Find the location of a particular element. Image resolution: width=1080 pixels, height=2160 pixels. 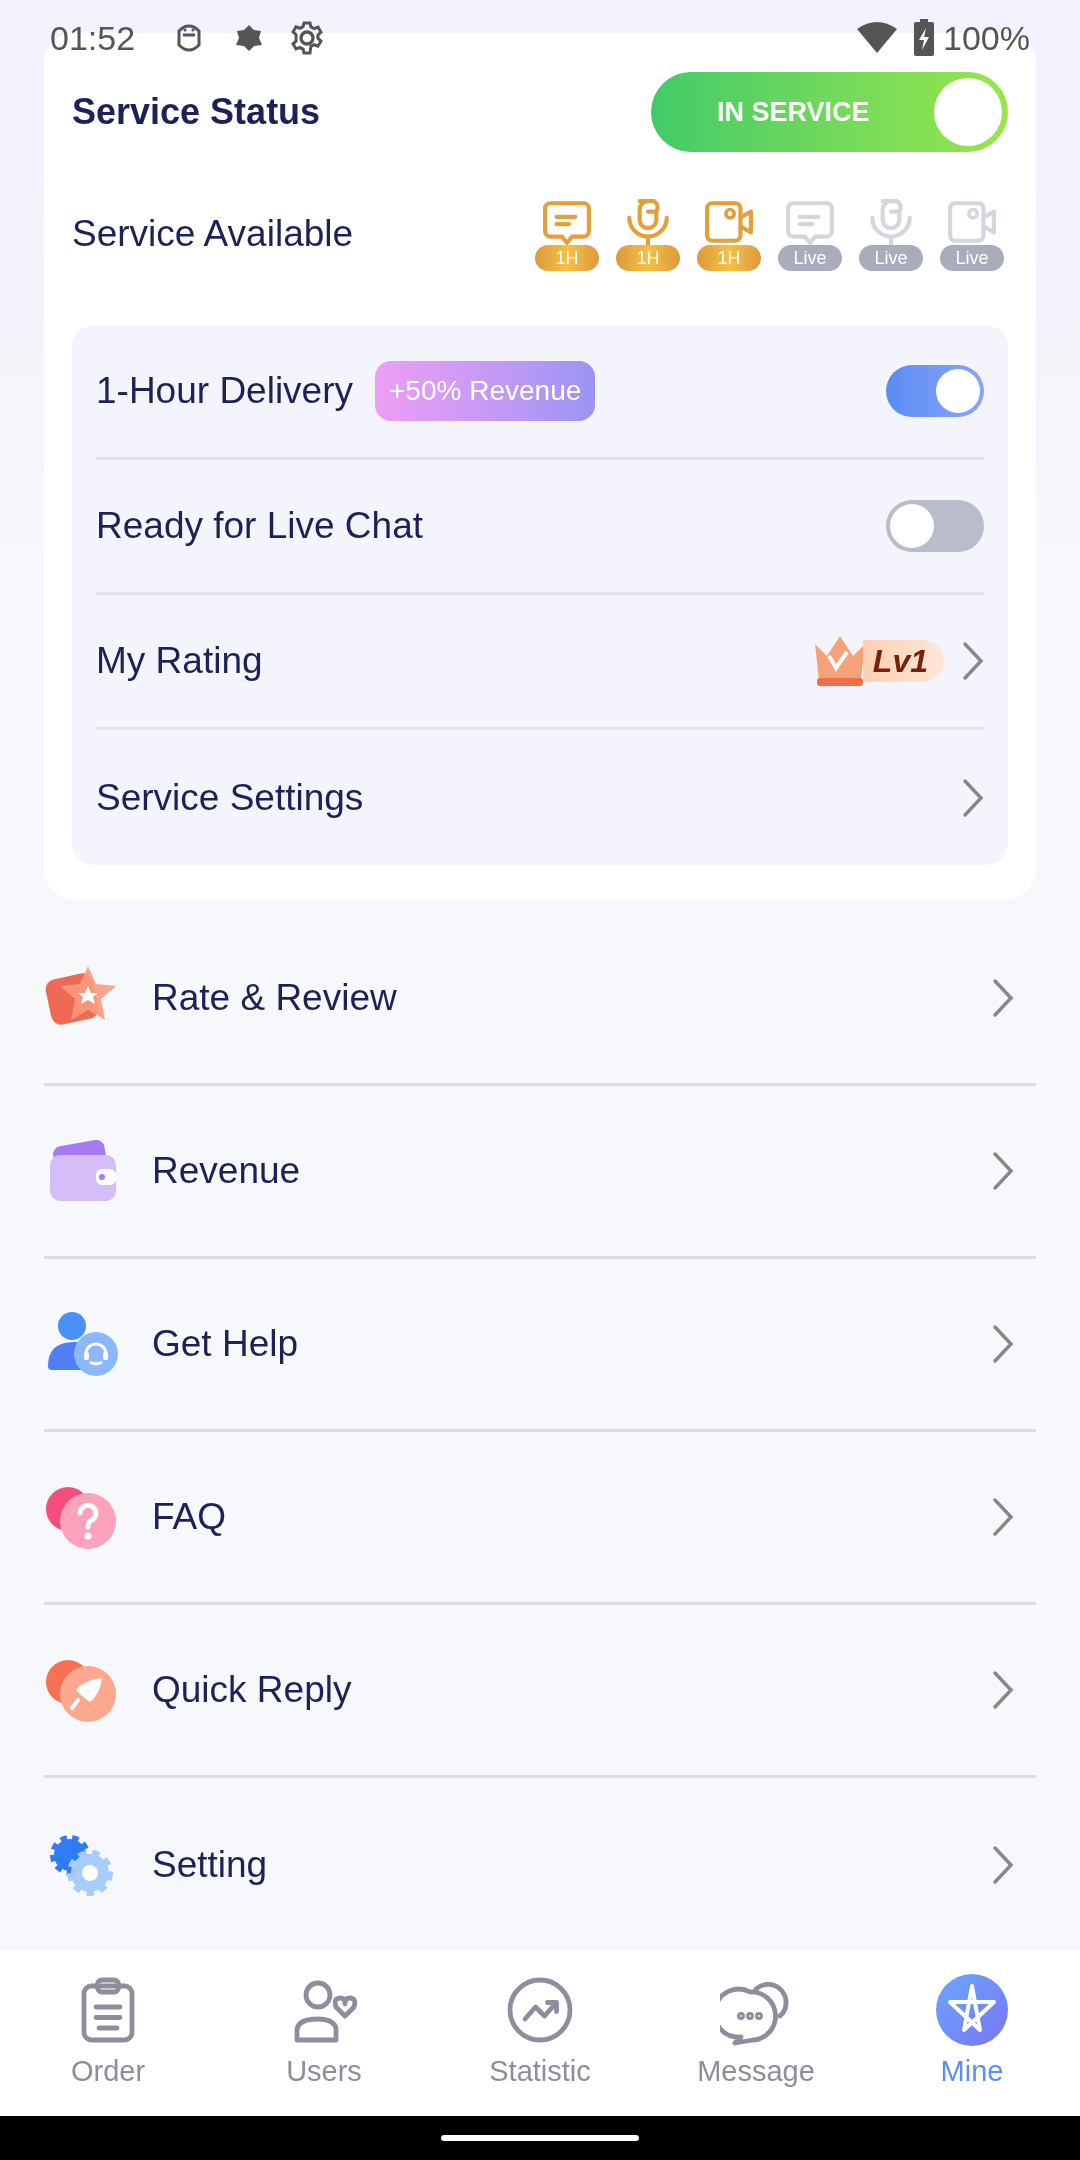

menu-item: Get Help is located at coordinates (540, 1345).